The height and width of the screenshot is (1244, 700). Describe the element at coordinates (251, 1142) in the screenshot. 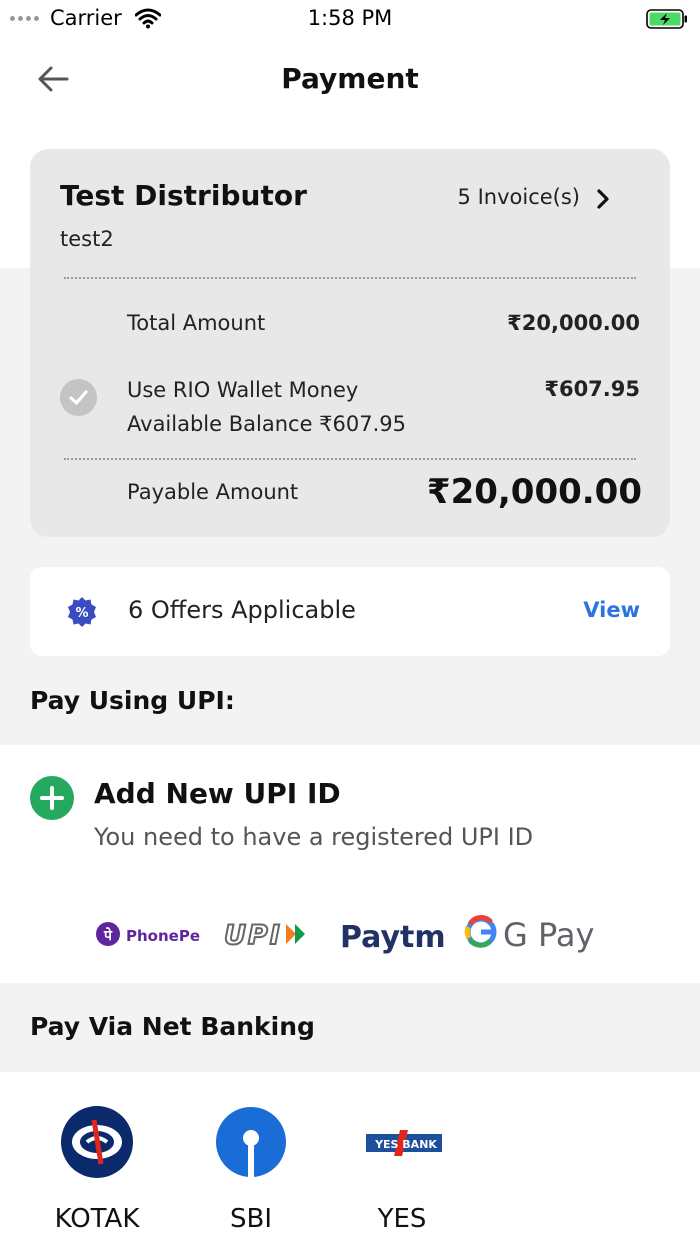

I see `sbi-logo-icon` at that location.